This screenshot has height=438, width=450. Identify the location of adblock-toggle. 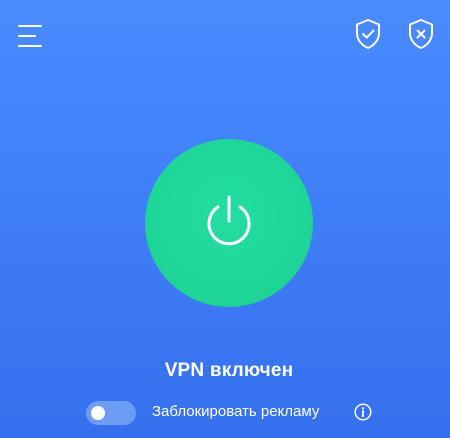
(111, 413).